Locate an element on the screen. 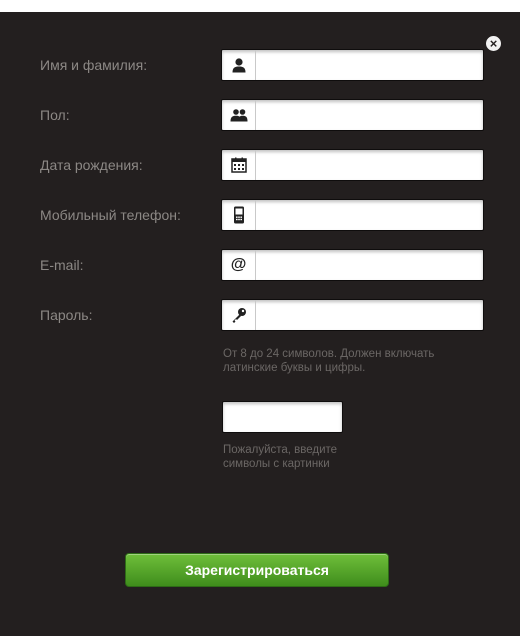 This screenshot has height=636, width=520. gender-row: Пол: is located at coordinates (260, 115).